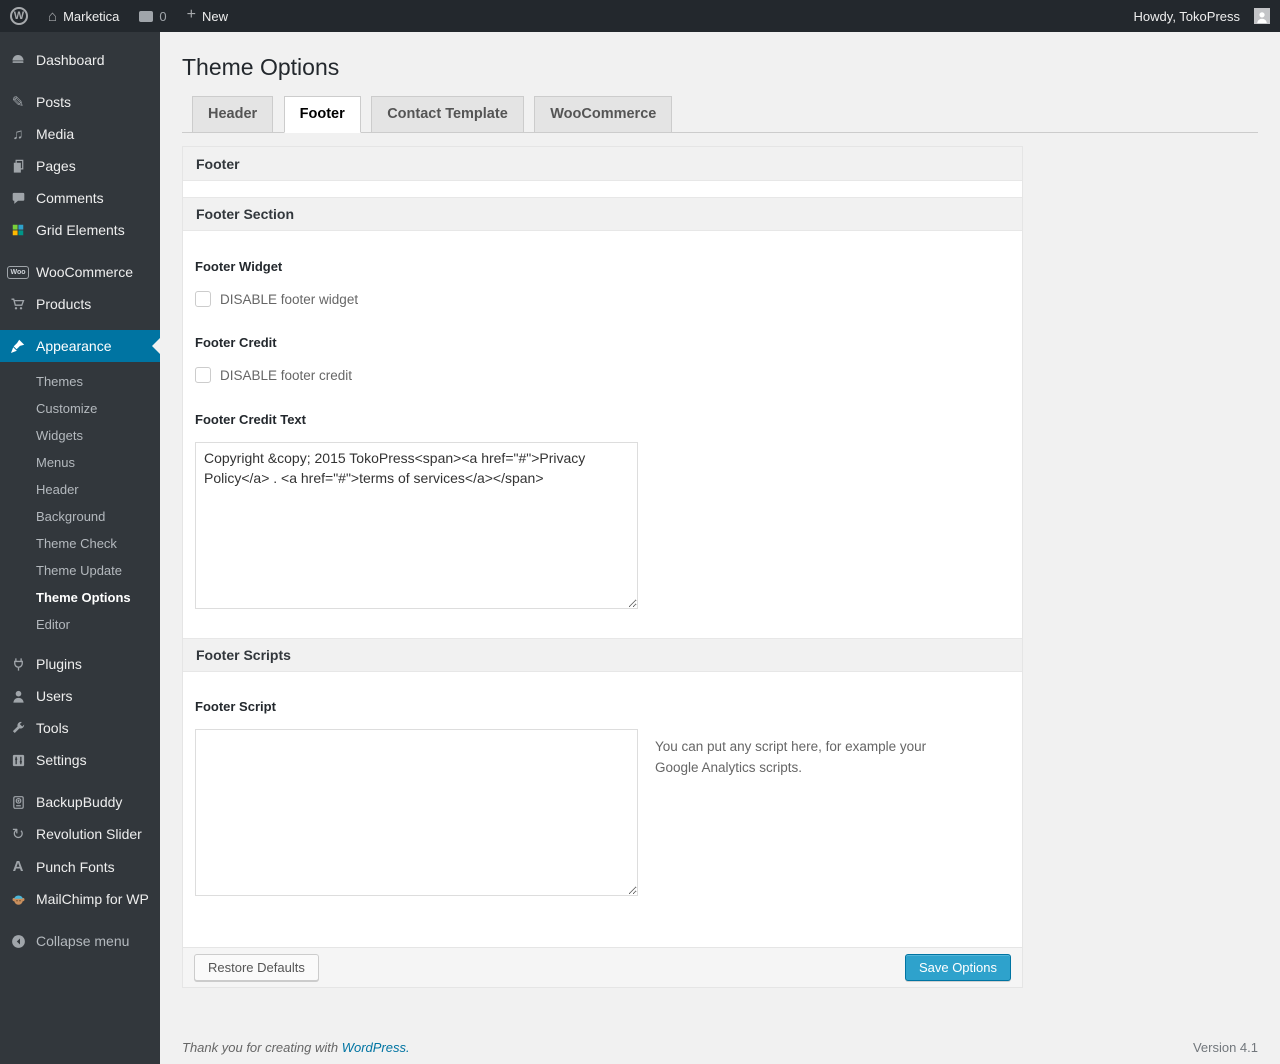 This screenshot has height=1064, width=1280. Describe the element at coordinates (256, 967) in the screenshot. I see `restore-defaults-button: Restore Defaults` at that location.